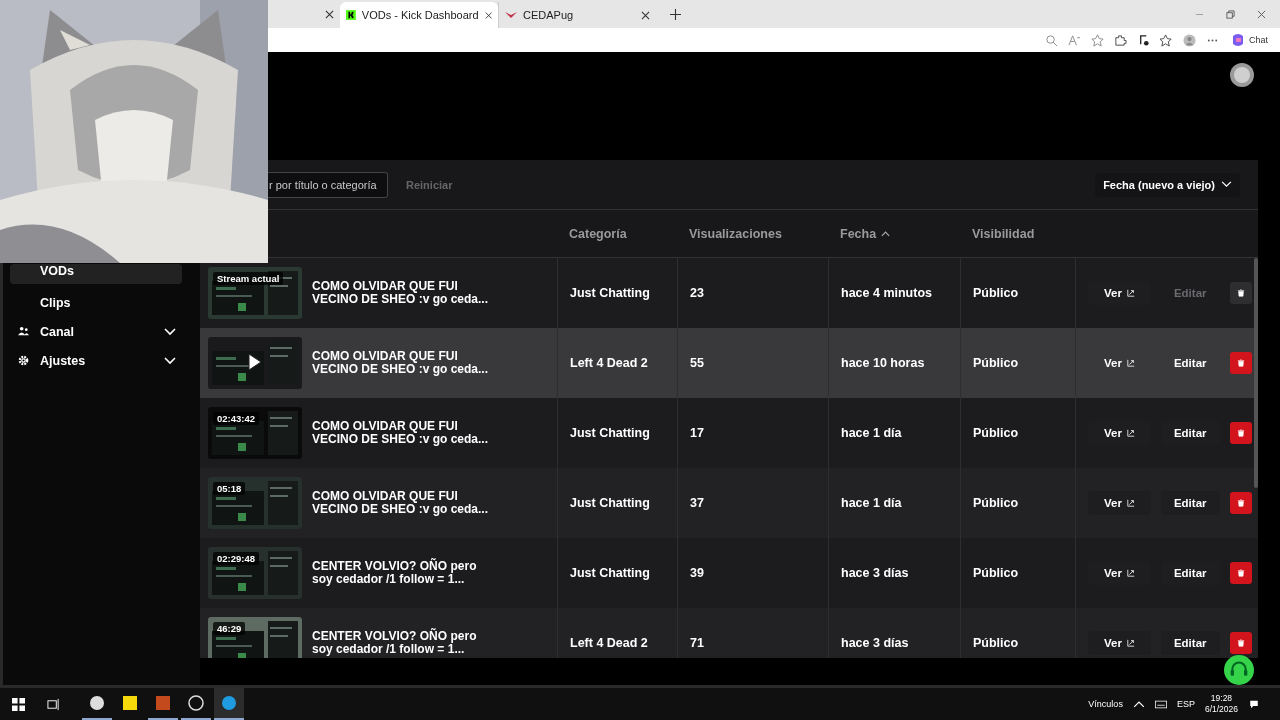  What do you see at coordinates (617, 233) in the screenshot?
I see `column-header: Categoría` at bounding box center [617, 233].